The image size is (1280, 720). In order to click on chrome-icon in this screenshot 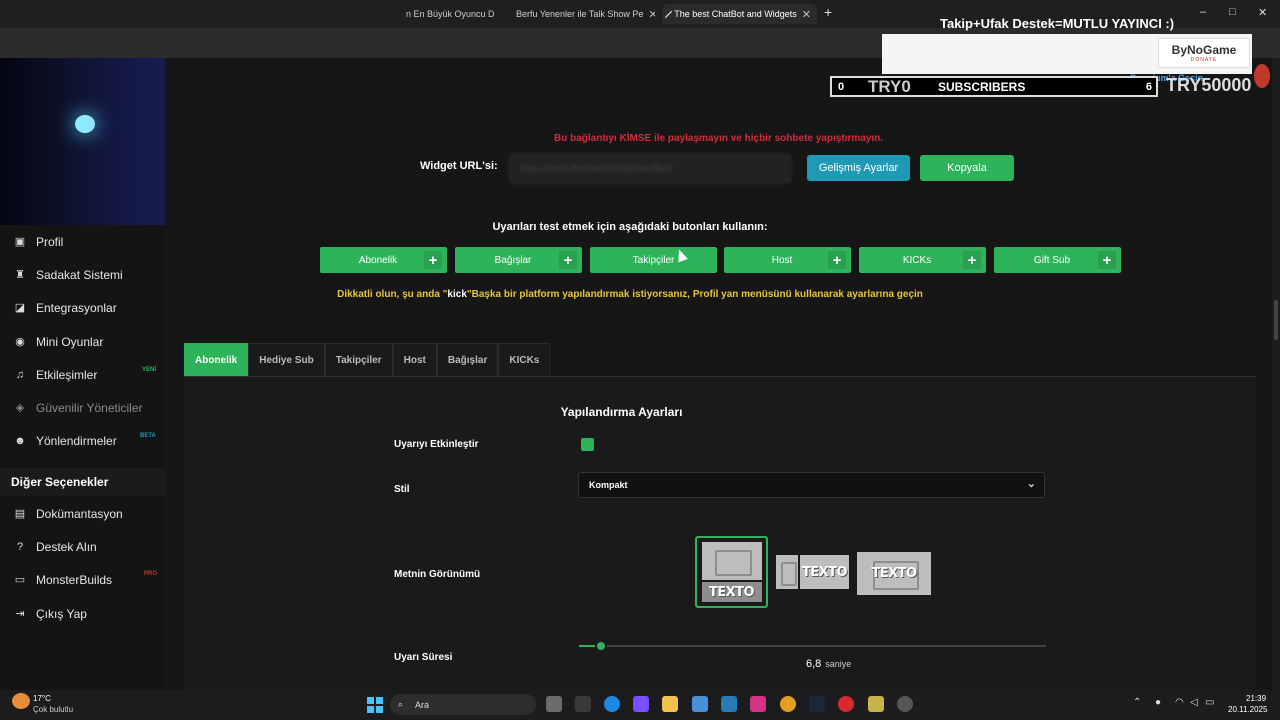, I will do `click(788, 704)`.